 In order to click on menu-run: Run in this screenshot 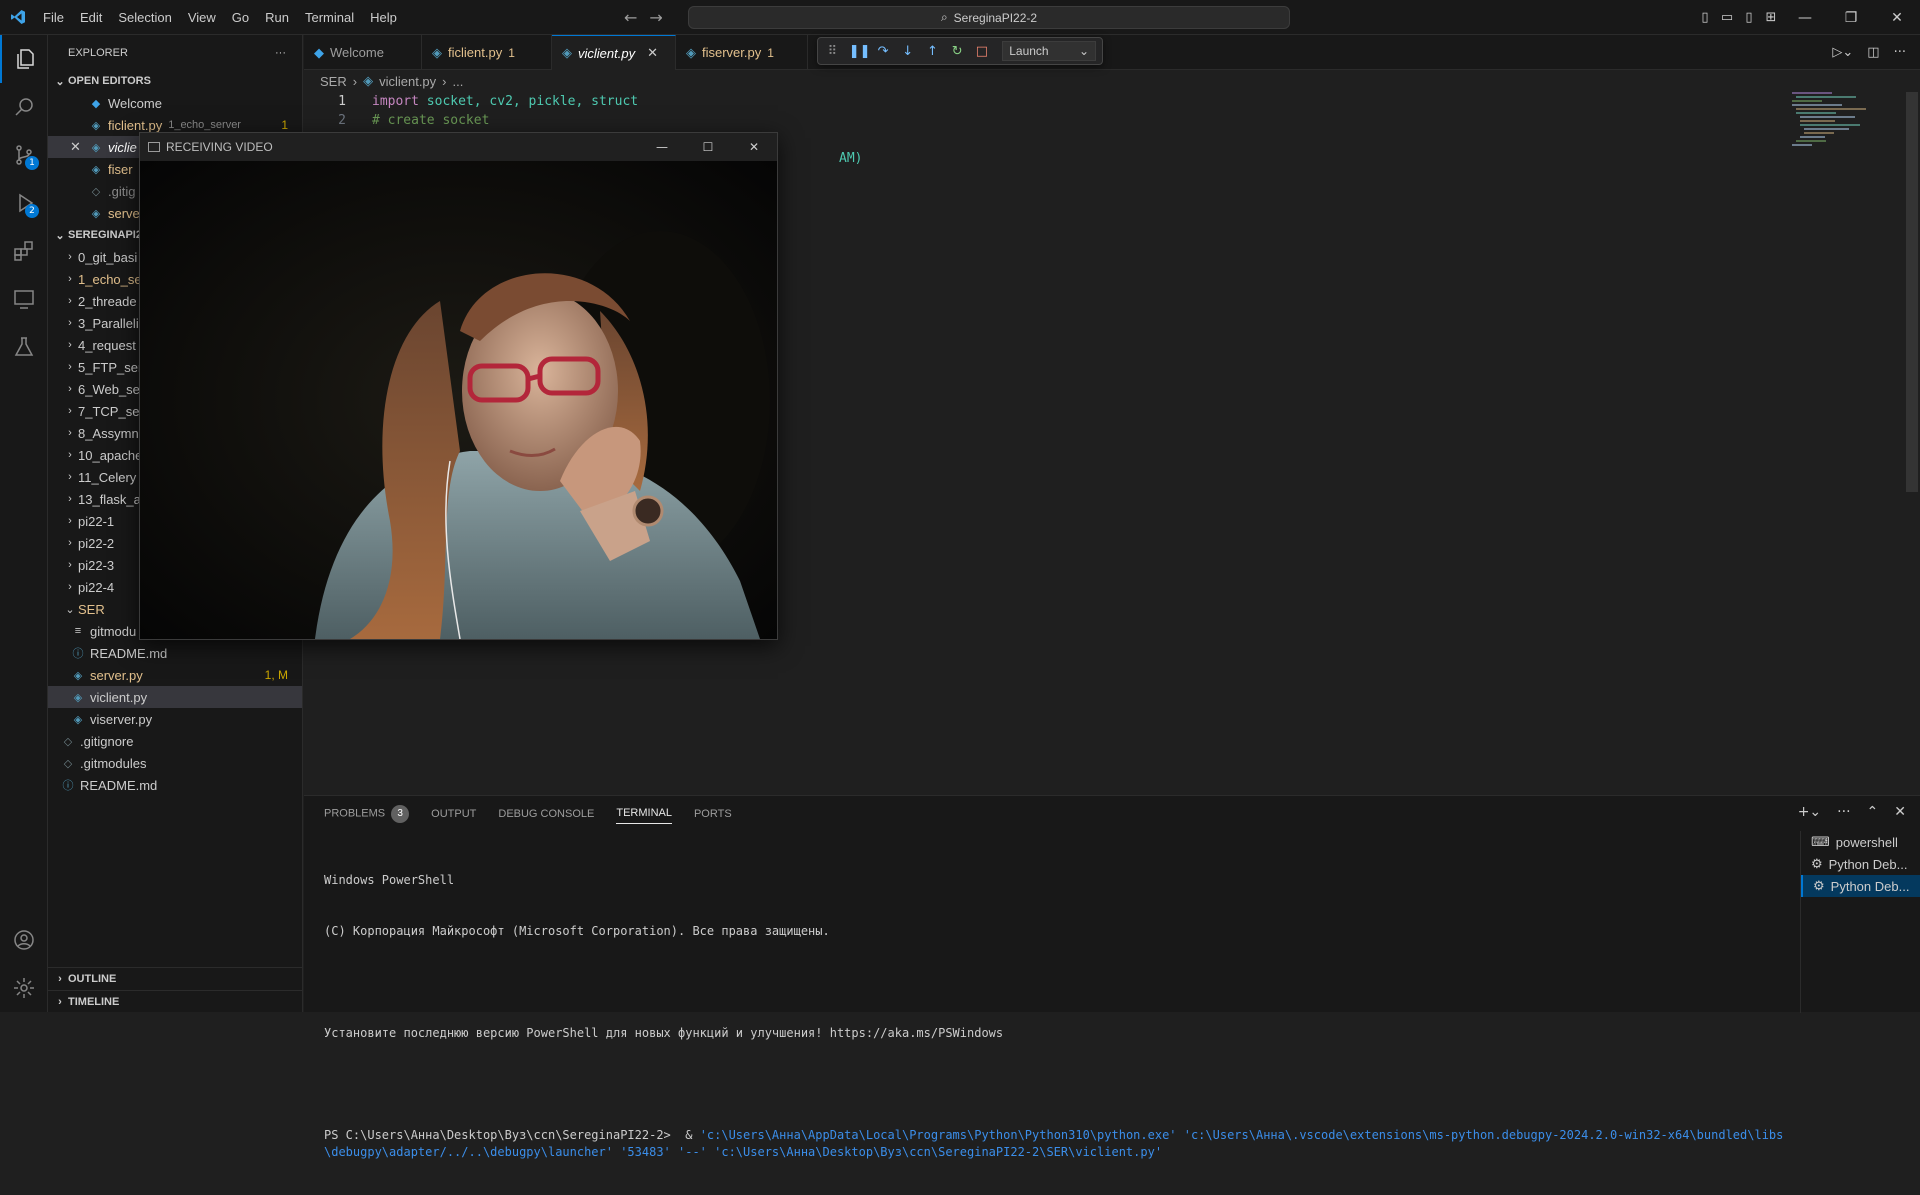, I will do `click(277, 17)`.